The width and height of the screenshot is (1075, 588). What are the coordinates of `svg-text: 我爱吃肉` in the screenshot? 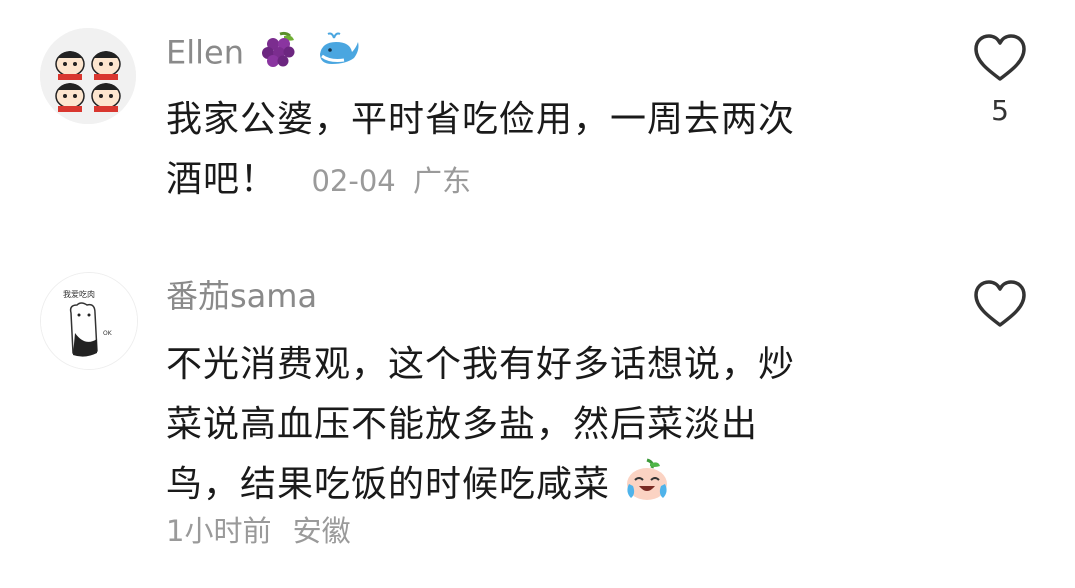 It's located at (79, 294).